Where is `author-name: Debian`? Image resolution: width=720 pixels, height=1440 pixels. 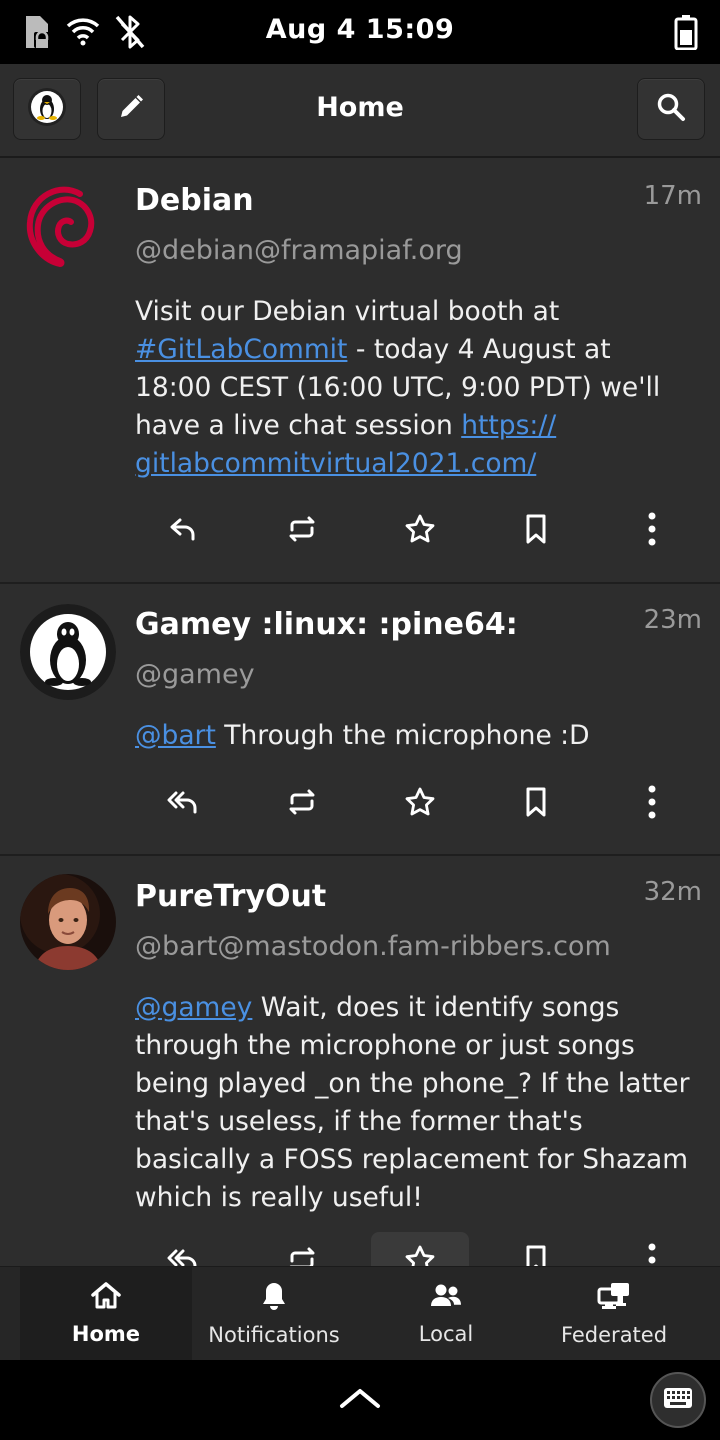
author-name: Debian is located at coordinates (194, 200).